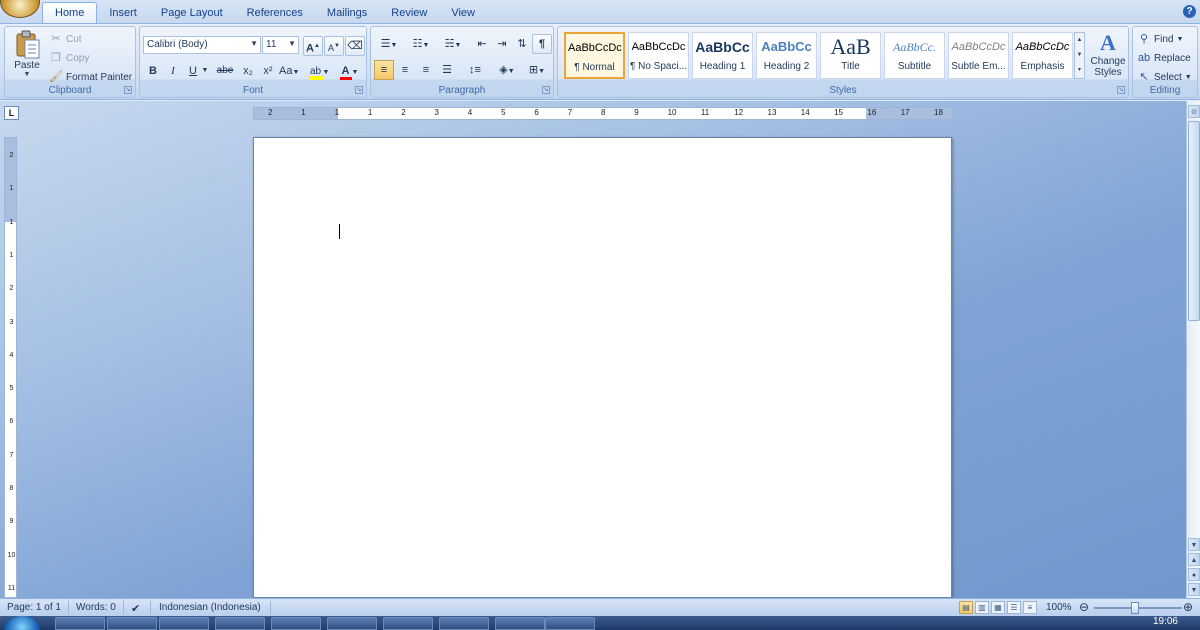 The width and height of the screenshot is (1200, 630). Describe the element at coordinates (275, 13) in the screenshot. I see `tab-references: References` at that location.